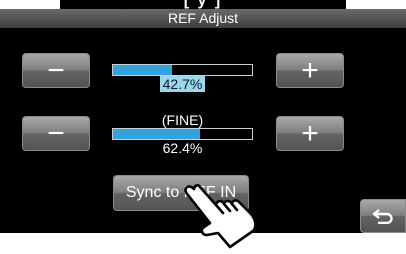  What do you see at coordinates (143, 70) in the screenshot?
I see `coarse-level-fill` at bounding box center [143, 70].